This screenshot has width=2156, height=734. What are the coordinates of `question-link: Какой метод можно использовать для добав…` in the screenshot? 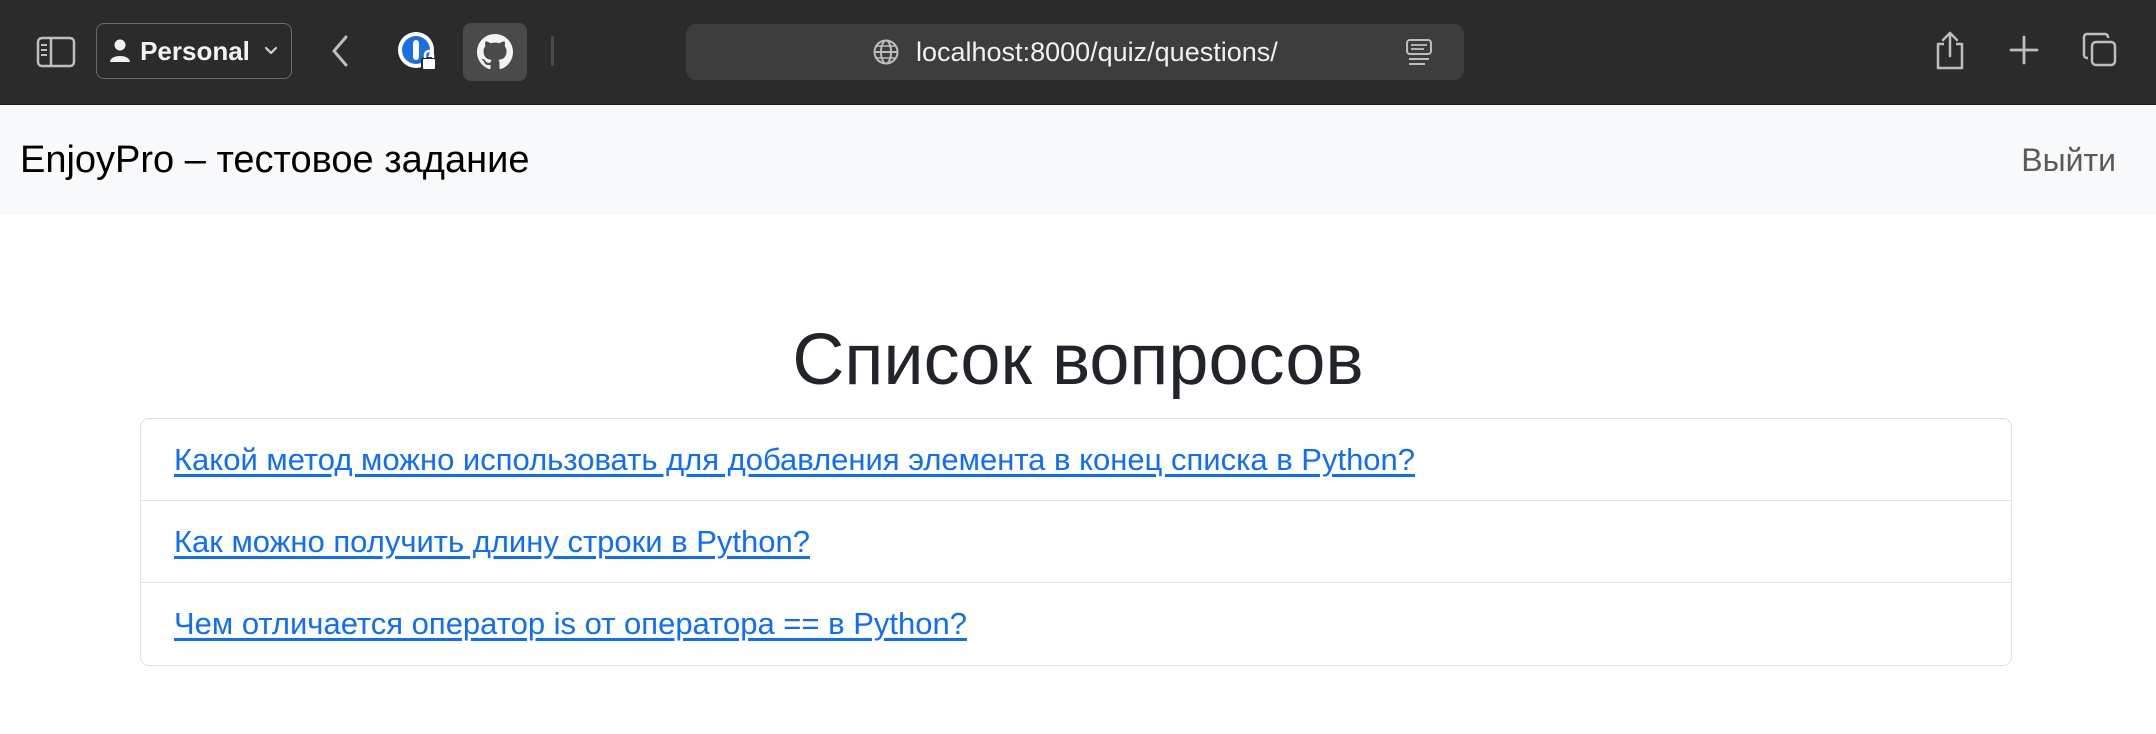 It's located at (794, 460).